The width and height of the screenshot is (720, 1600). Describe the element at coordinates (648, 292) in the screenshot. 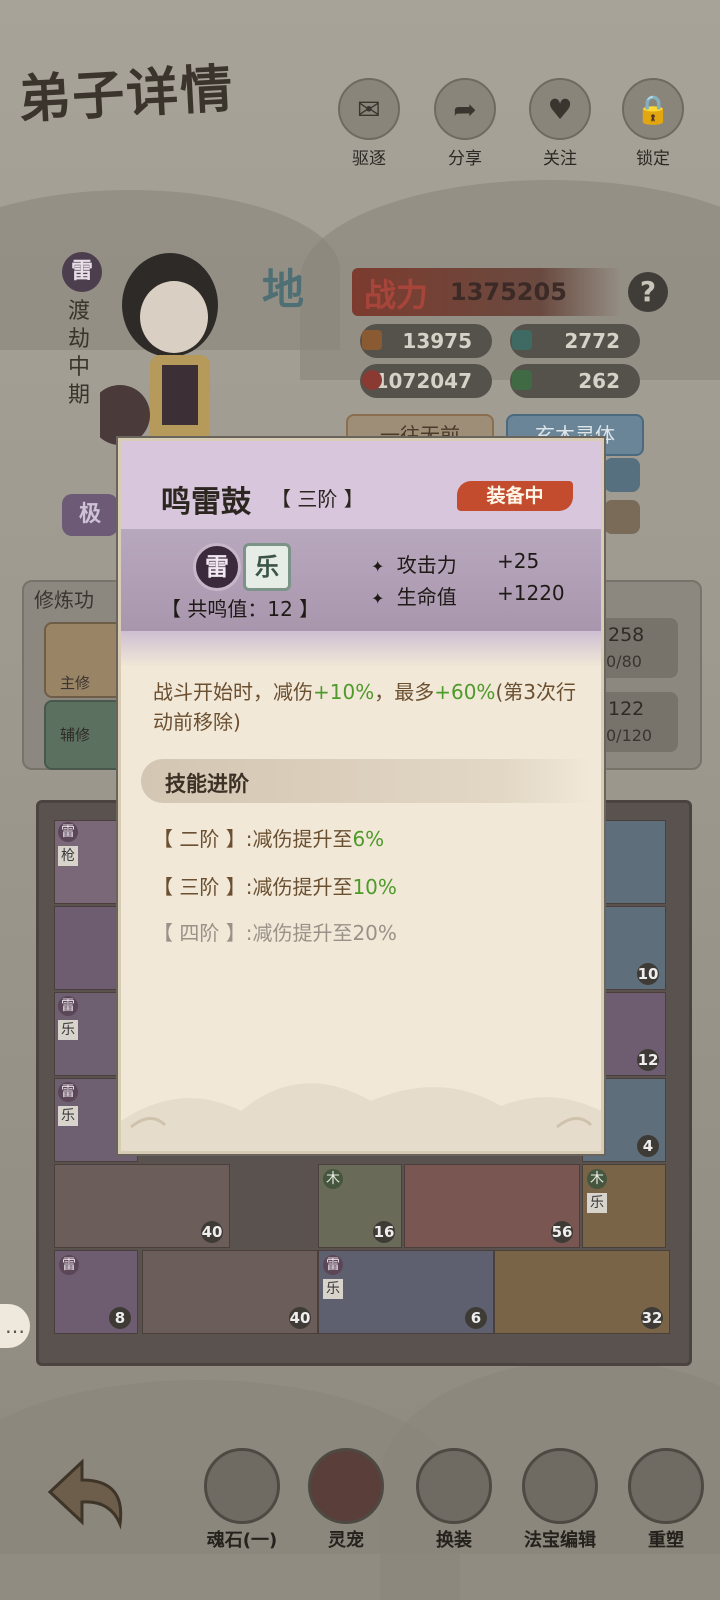

I see `help-icon: ?` at that location.